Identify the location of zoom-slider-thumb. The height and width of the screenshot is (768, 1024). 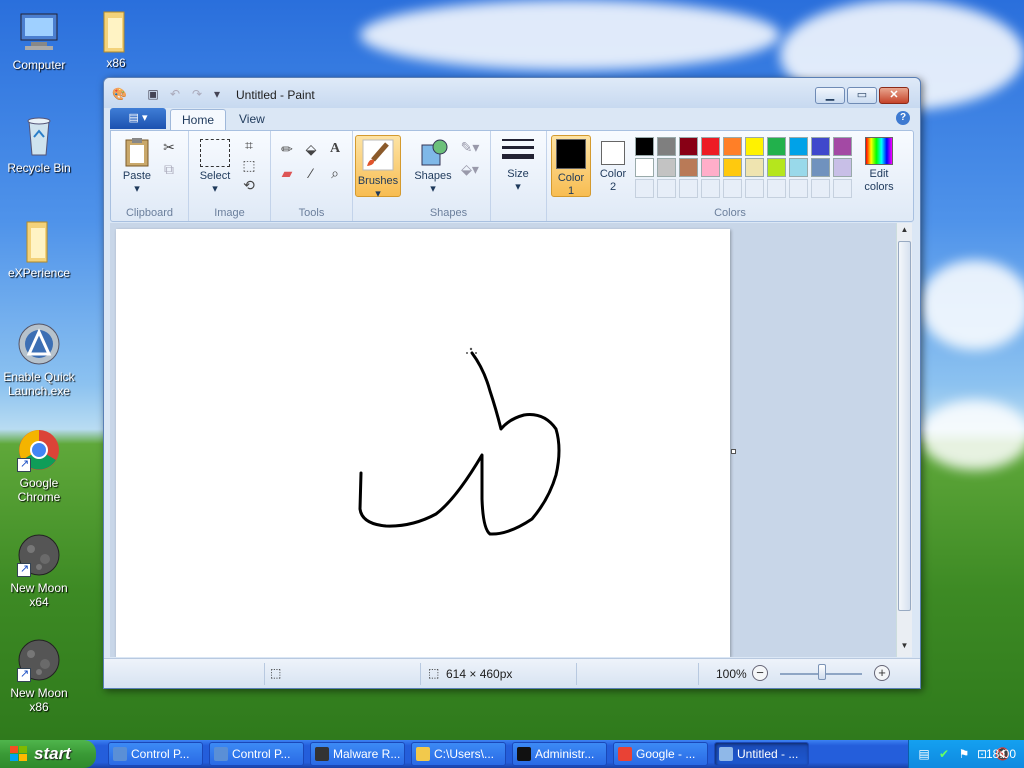
(822, 672).